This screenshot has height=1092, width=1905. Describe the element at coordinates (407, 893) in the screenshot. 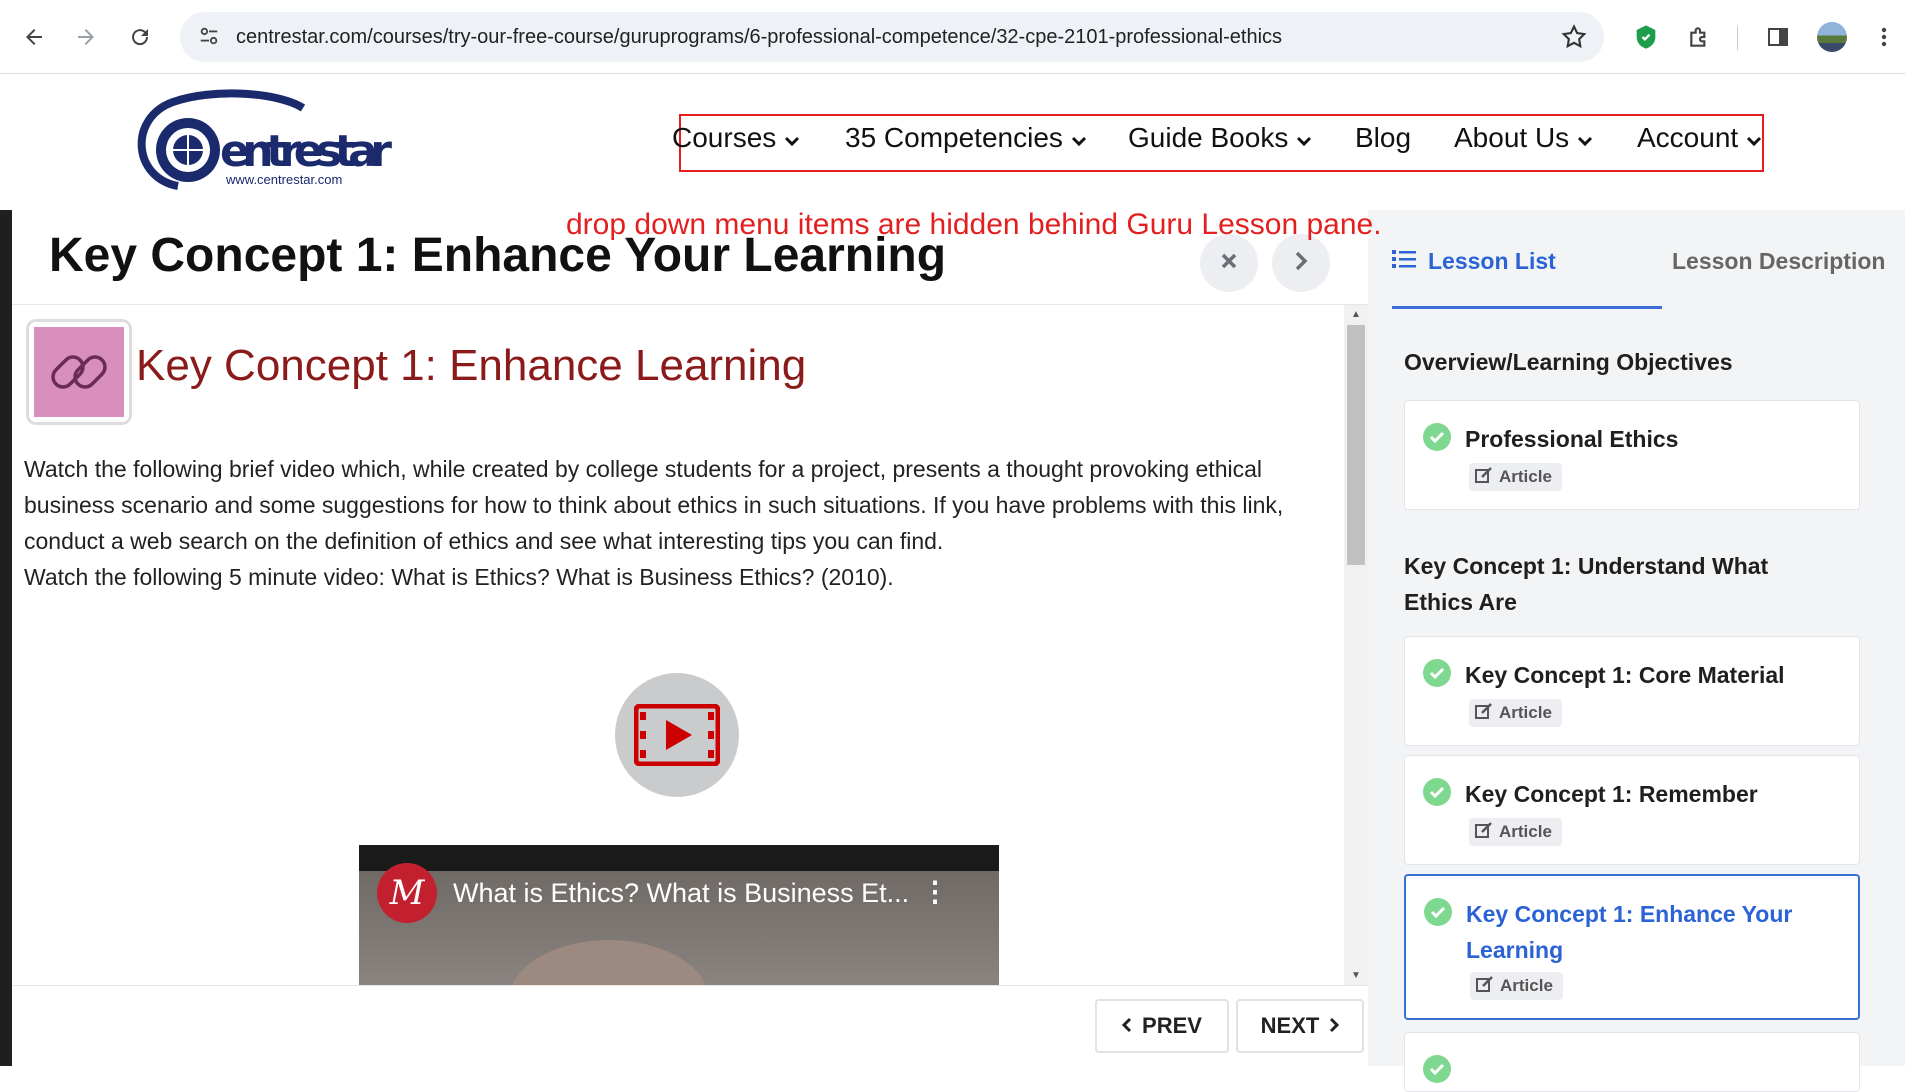

I see `channel-avatar: M` at that location.